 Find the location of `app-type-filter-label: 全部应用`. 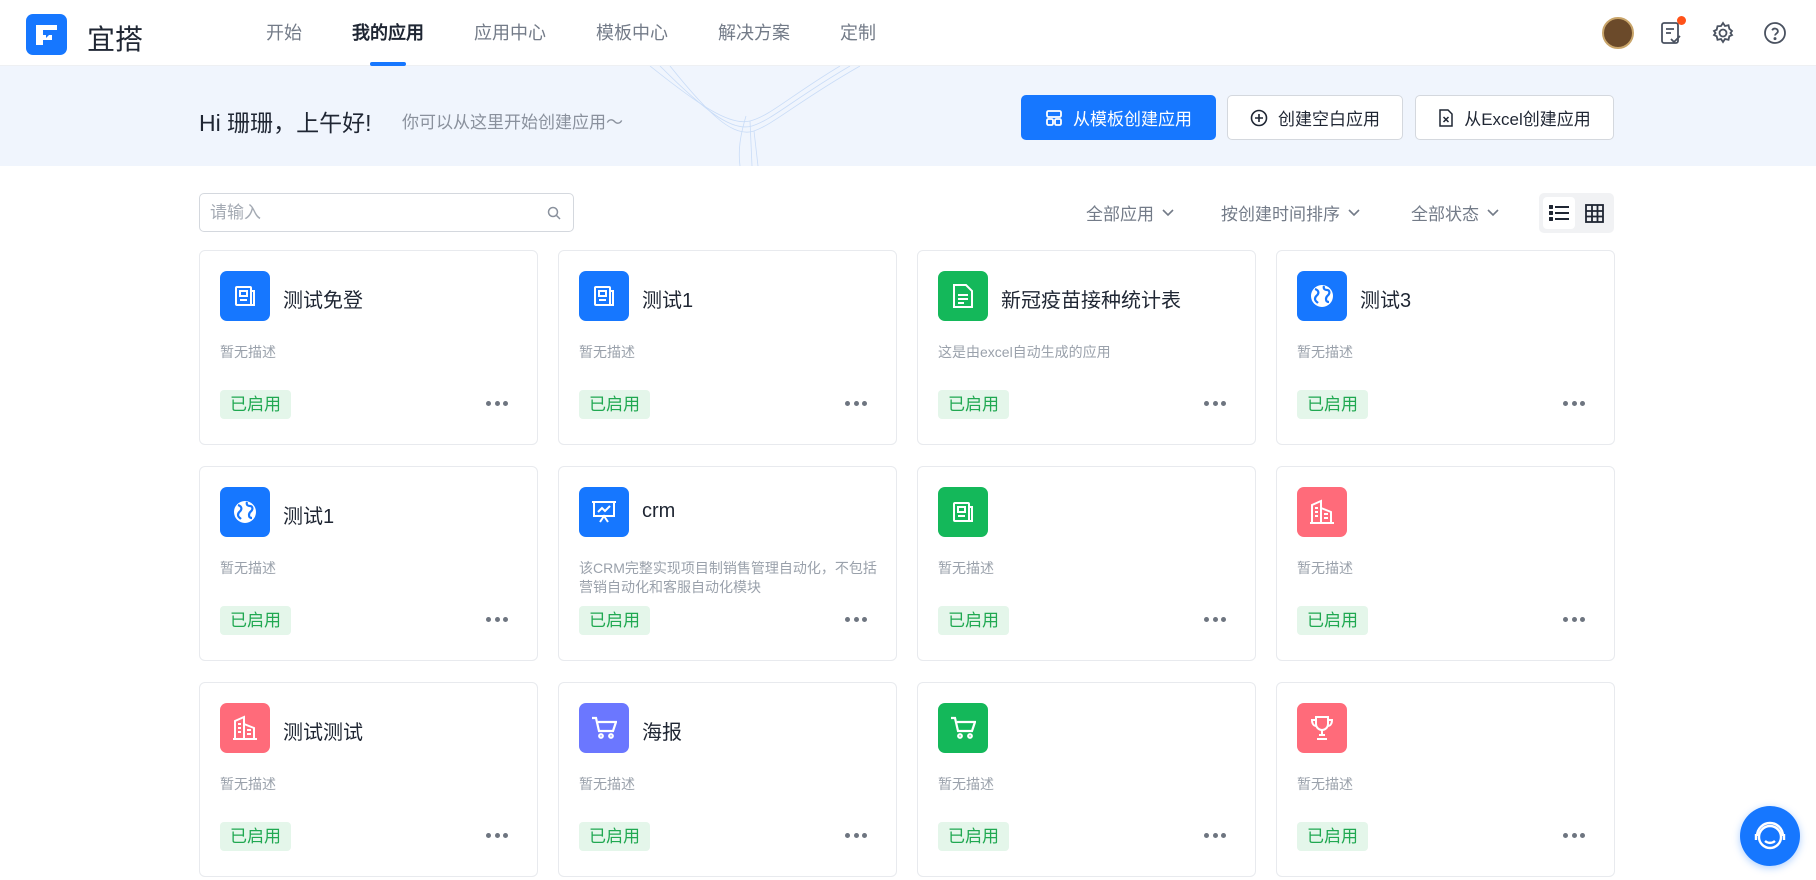

app-type-filter-label: 全部应用 is located at coordinates (1120, 214).